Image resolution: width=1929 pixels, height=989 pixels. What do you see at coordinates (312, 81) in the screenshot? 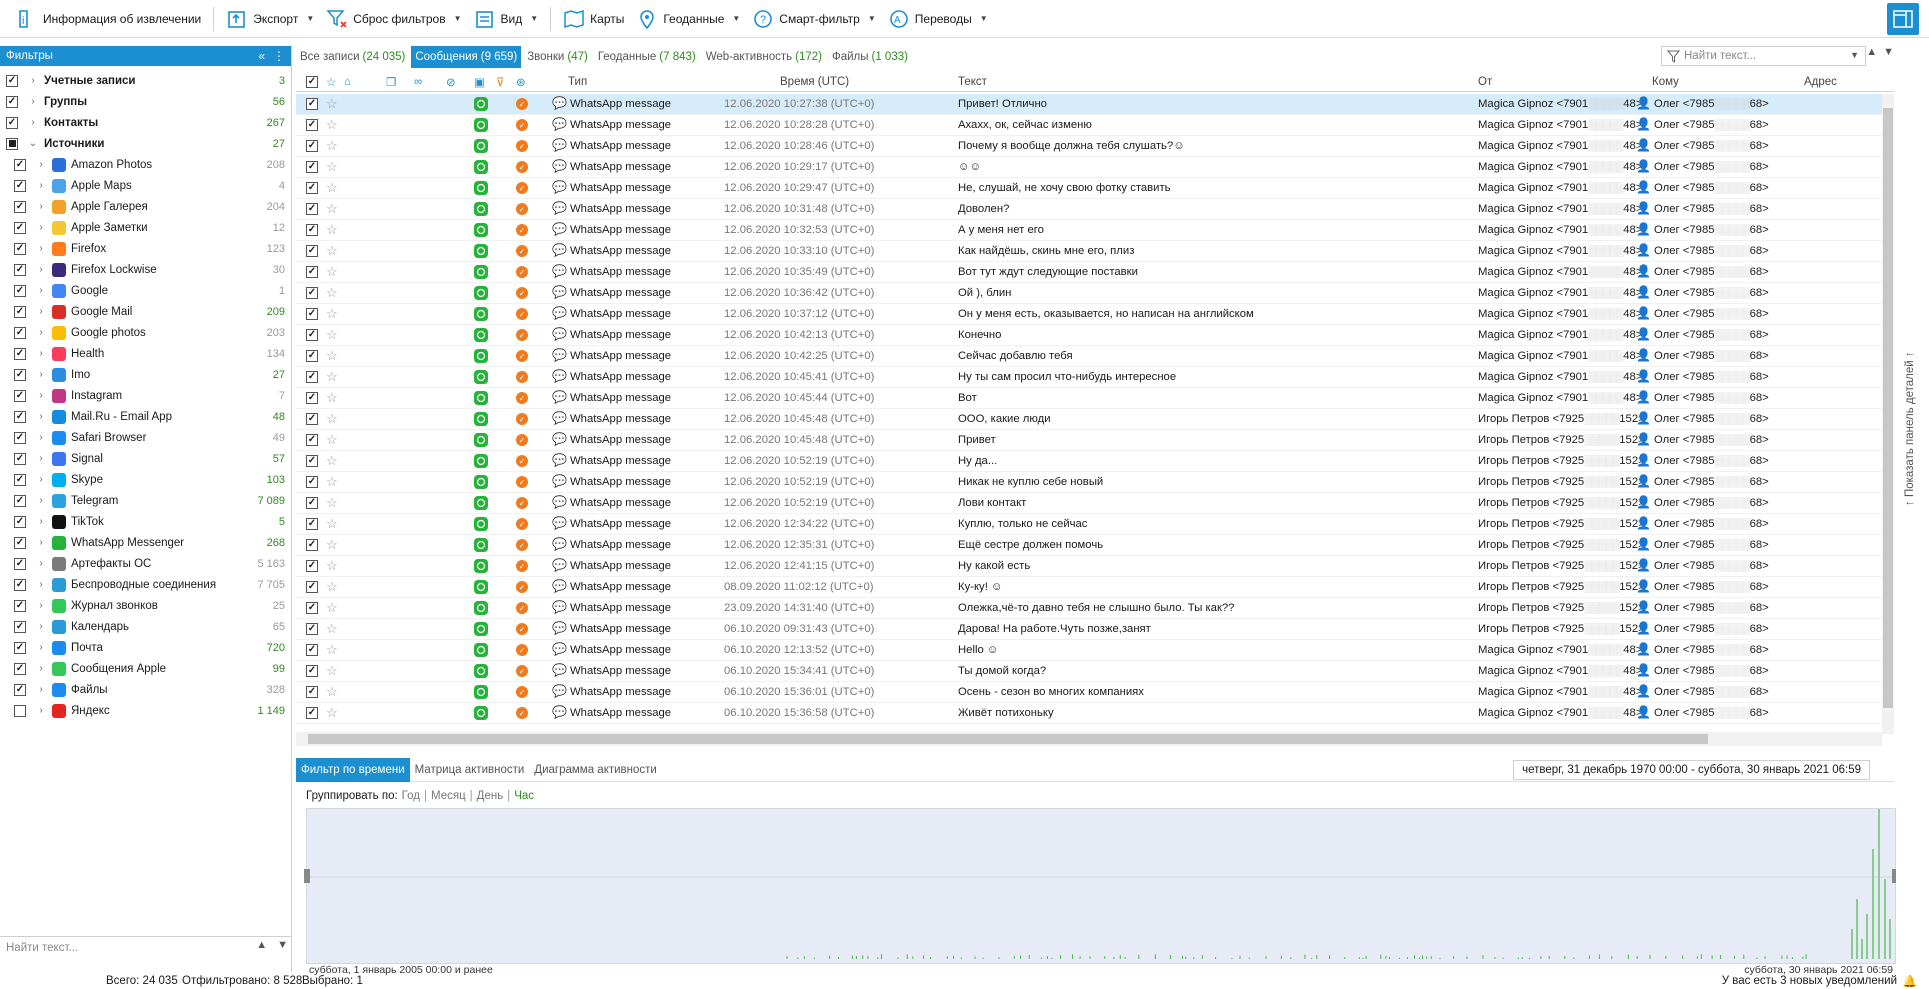
I see `select-all-checkbox` at bounding box center [312, 81].